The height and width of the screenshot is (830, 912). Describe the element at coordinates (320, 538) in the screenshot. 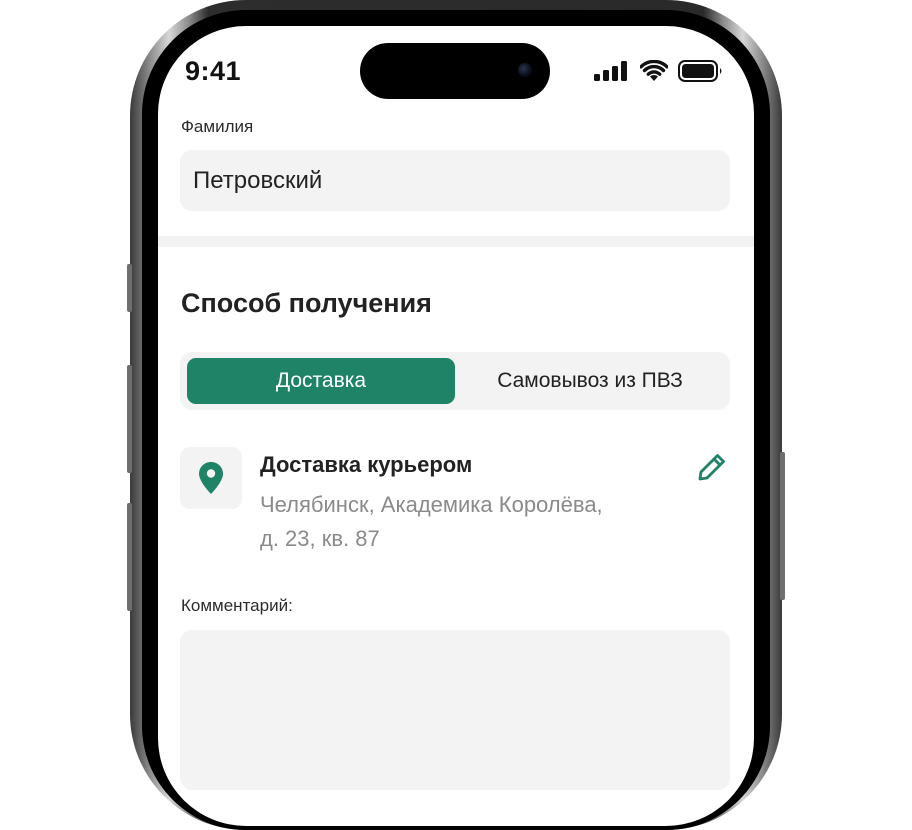

I see `delivery-address-line2: д. 23, кв. 87` at that location.